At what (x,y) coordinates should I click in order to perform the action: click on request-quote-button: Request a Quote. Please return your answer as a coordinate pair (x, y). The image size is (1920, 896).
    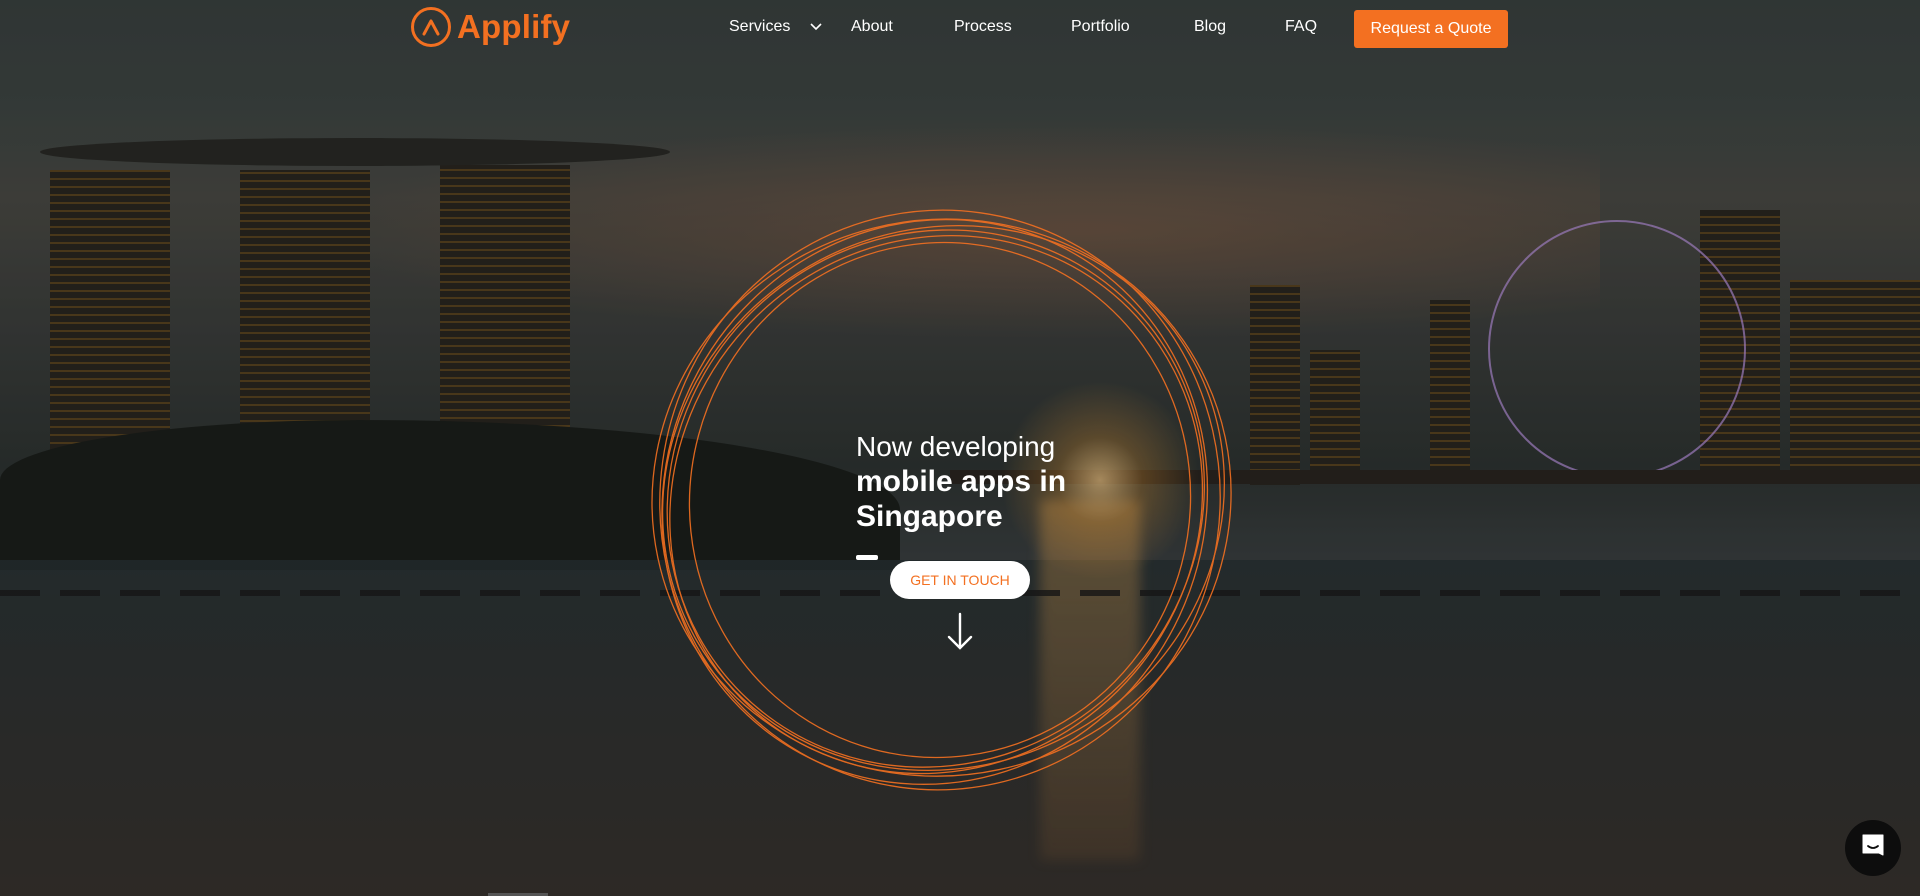
    Looking at the image, I should click on (1431, 29).